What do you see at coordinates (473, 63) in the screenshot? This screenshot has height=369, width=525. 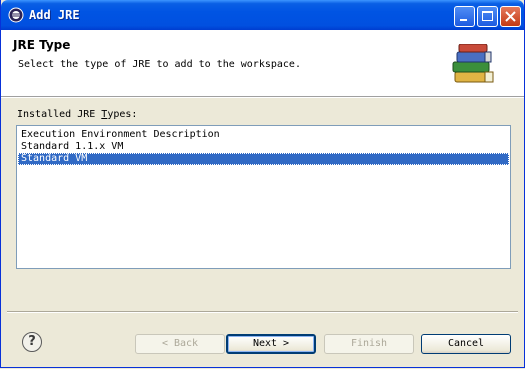 I see `books-icon` at bounding box center [473, 63].